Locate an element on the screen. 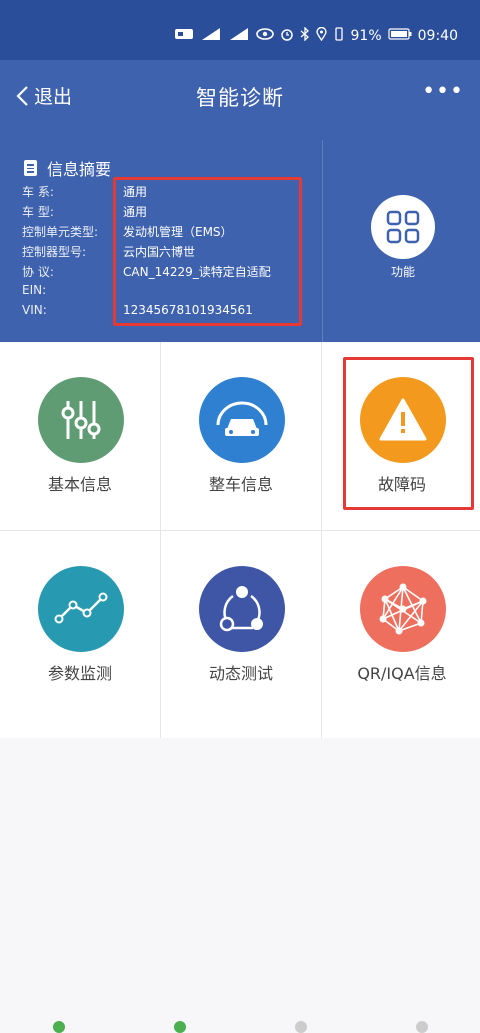 The height and width of the screenshot is (1033, 480). eye-icon is located at coordinates (264, 36).